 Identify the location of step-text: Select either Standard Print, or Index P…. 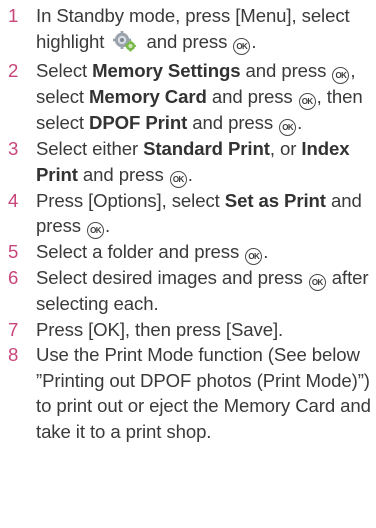
(206, 162).